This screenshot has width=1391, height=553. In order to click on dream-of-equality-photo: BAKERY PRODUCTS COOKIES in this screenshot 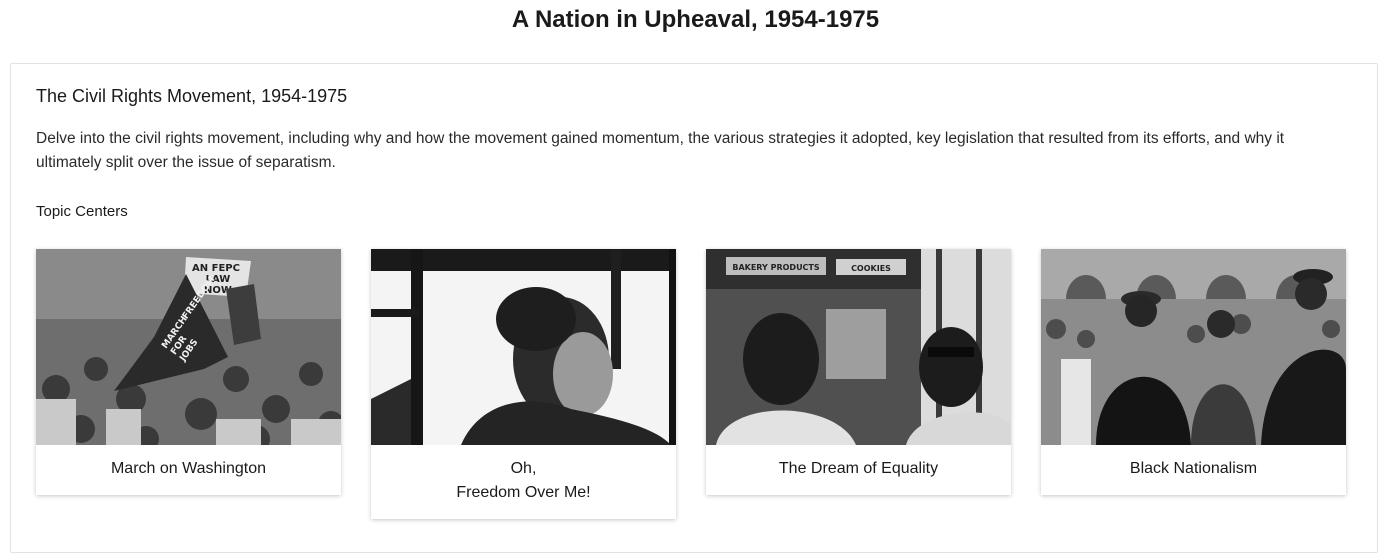, I will do `click(858, 347)`.